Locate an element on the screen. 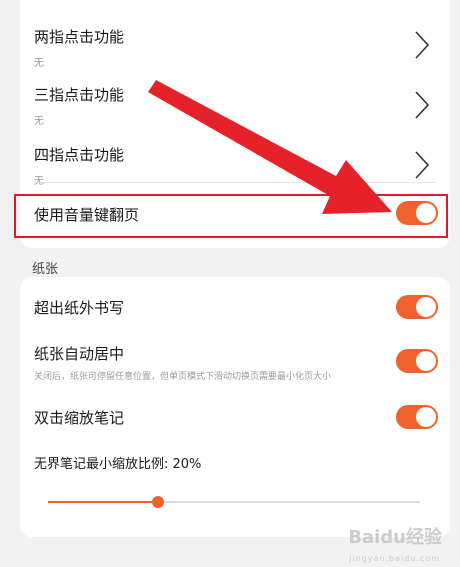 The height and width of the screenshot is (567, 460). highlight-box is located at coordinates (231, 216).